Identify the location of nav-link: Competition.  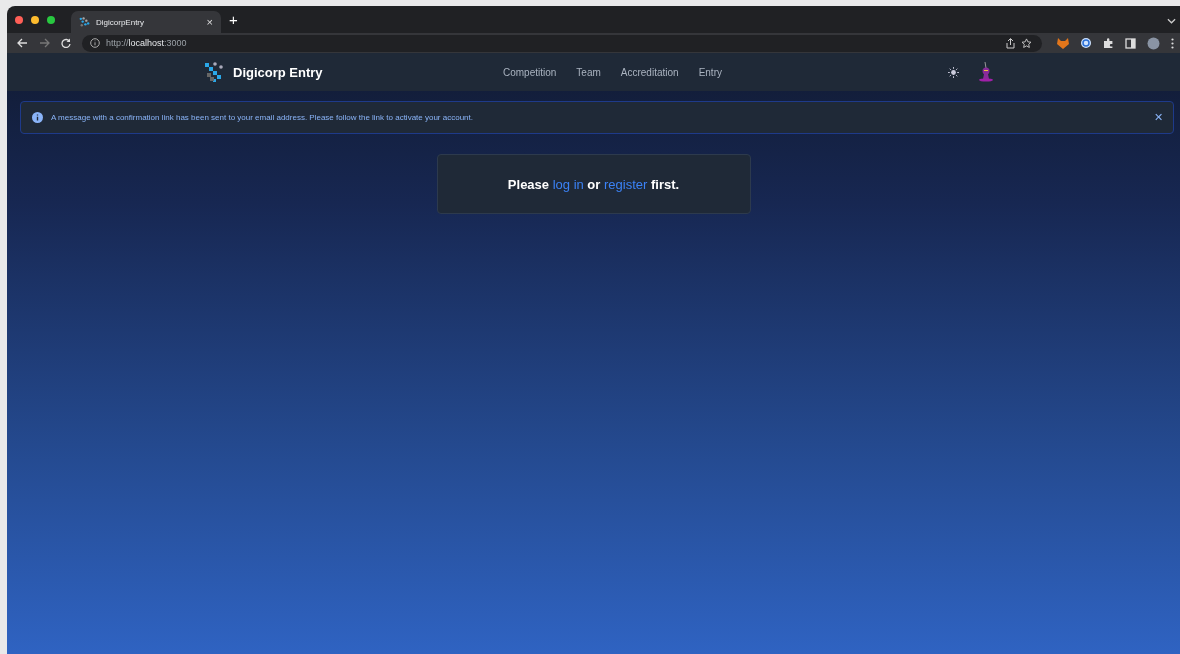
(530, 72).